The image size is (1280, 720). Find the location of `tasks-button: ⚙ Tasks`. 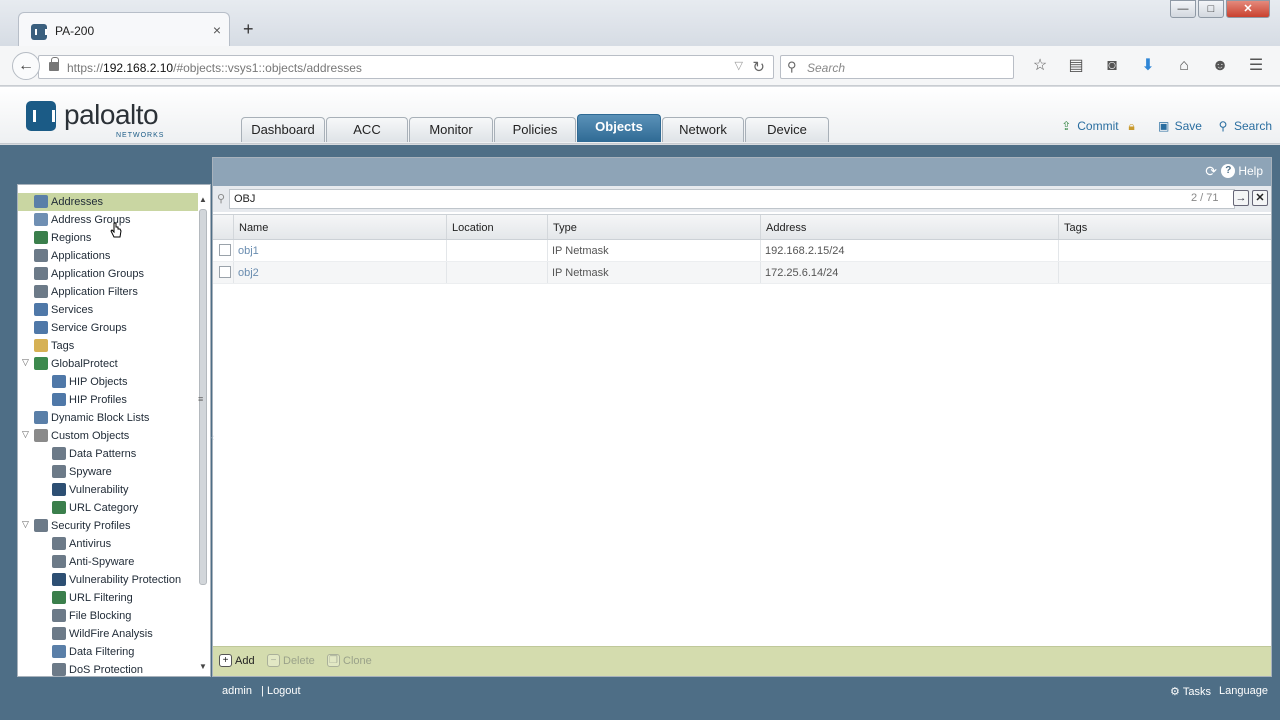

tasks-button: ⚙ Tasks is located at coordinates (1190, 692).